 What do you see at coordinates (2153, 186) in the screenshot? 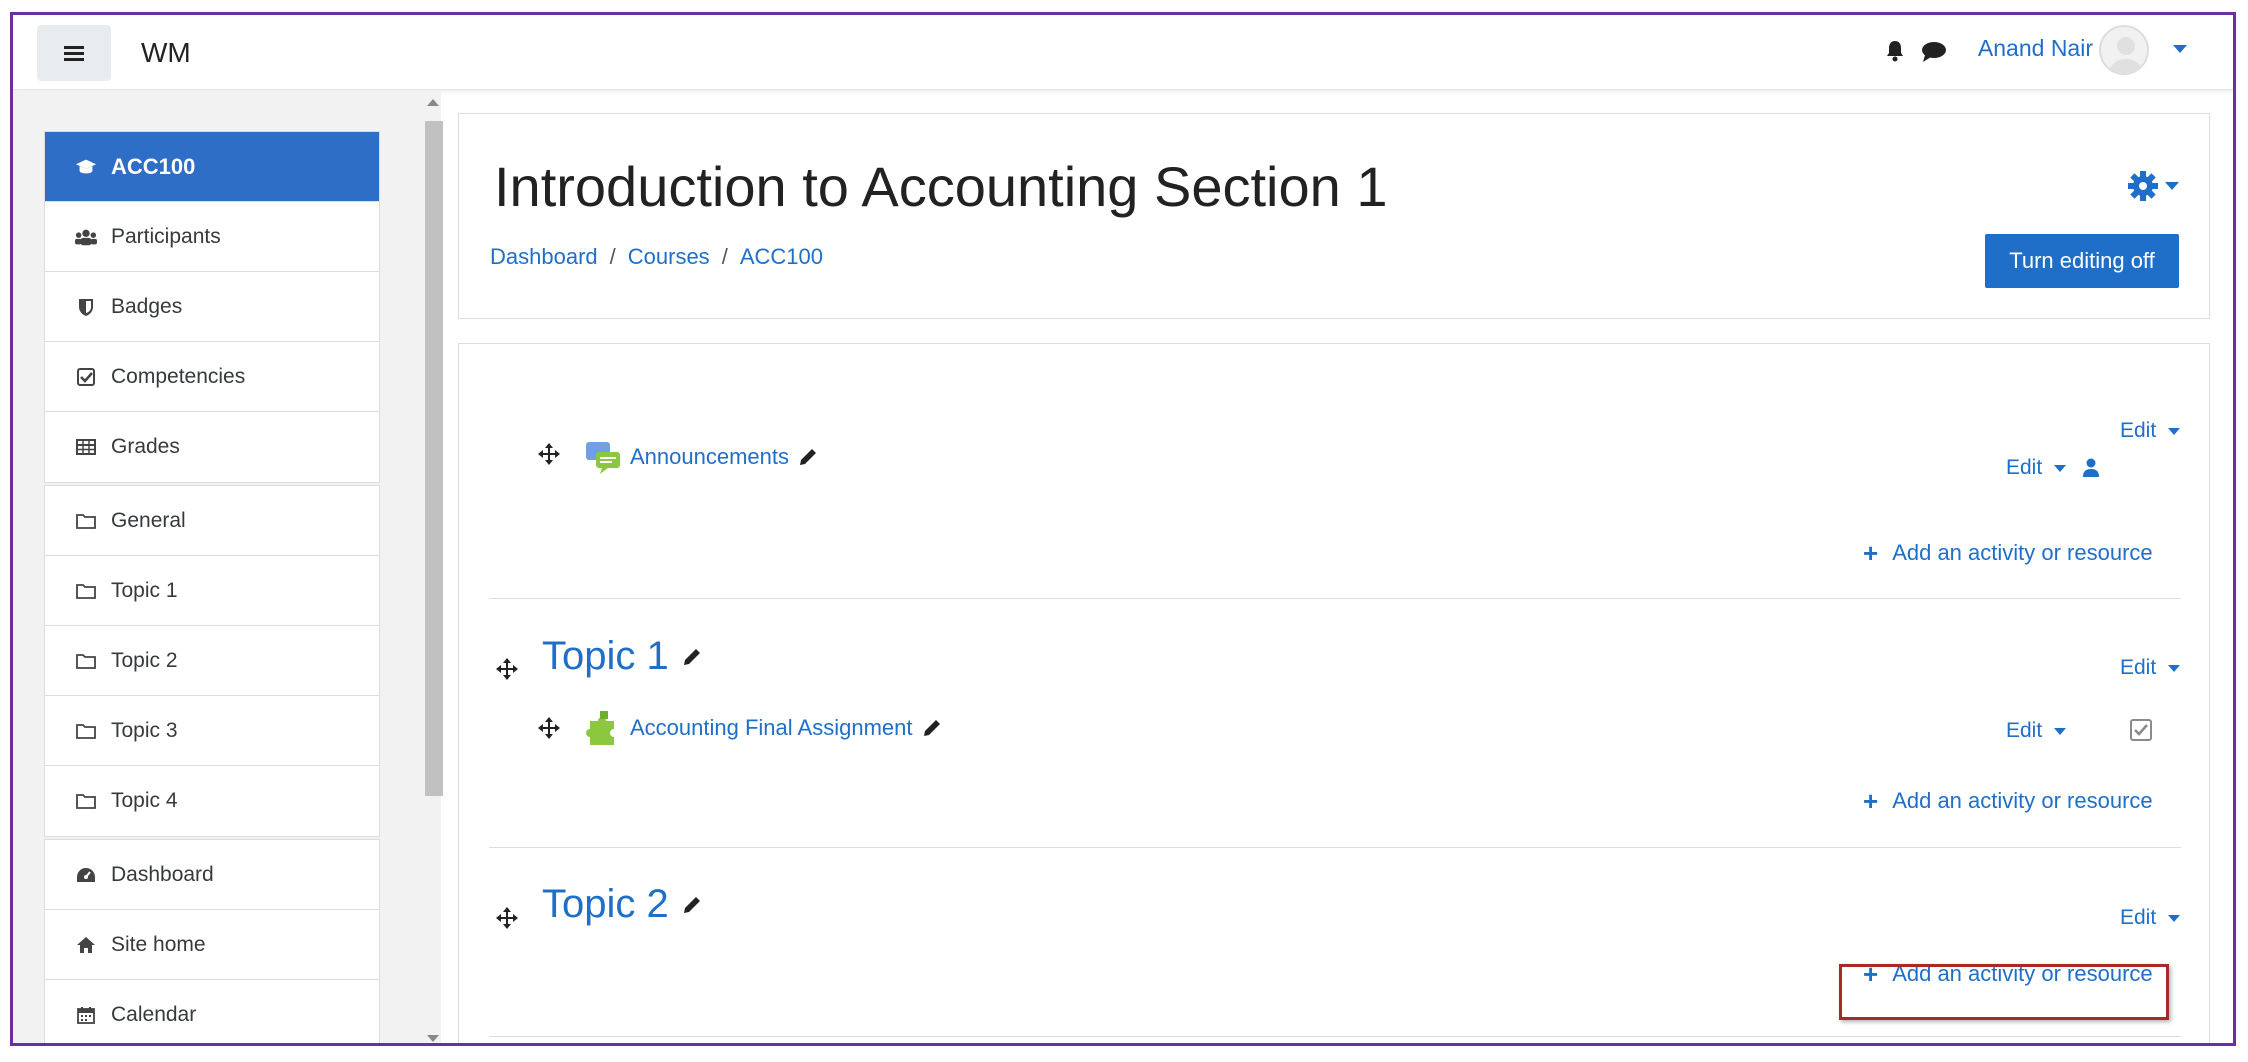
I see `course-settings-menu` at bounding box center [2153, 186].